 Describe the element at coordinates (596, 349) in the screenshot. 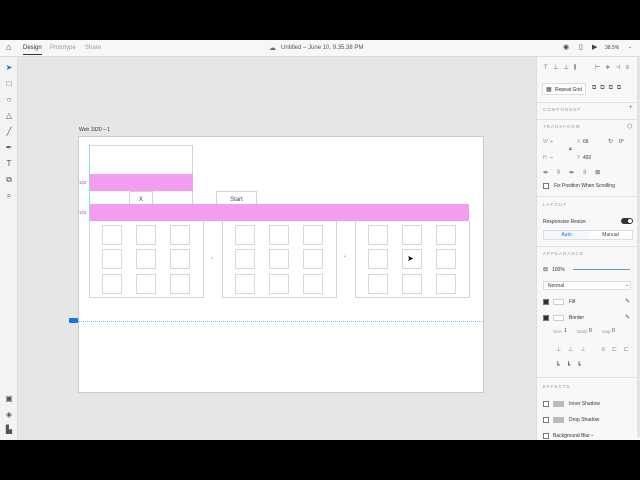

I see `stroke-position-icons: ⊥⊥⊥ ≡⊏⊏` at that location.